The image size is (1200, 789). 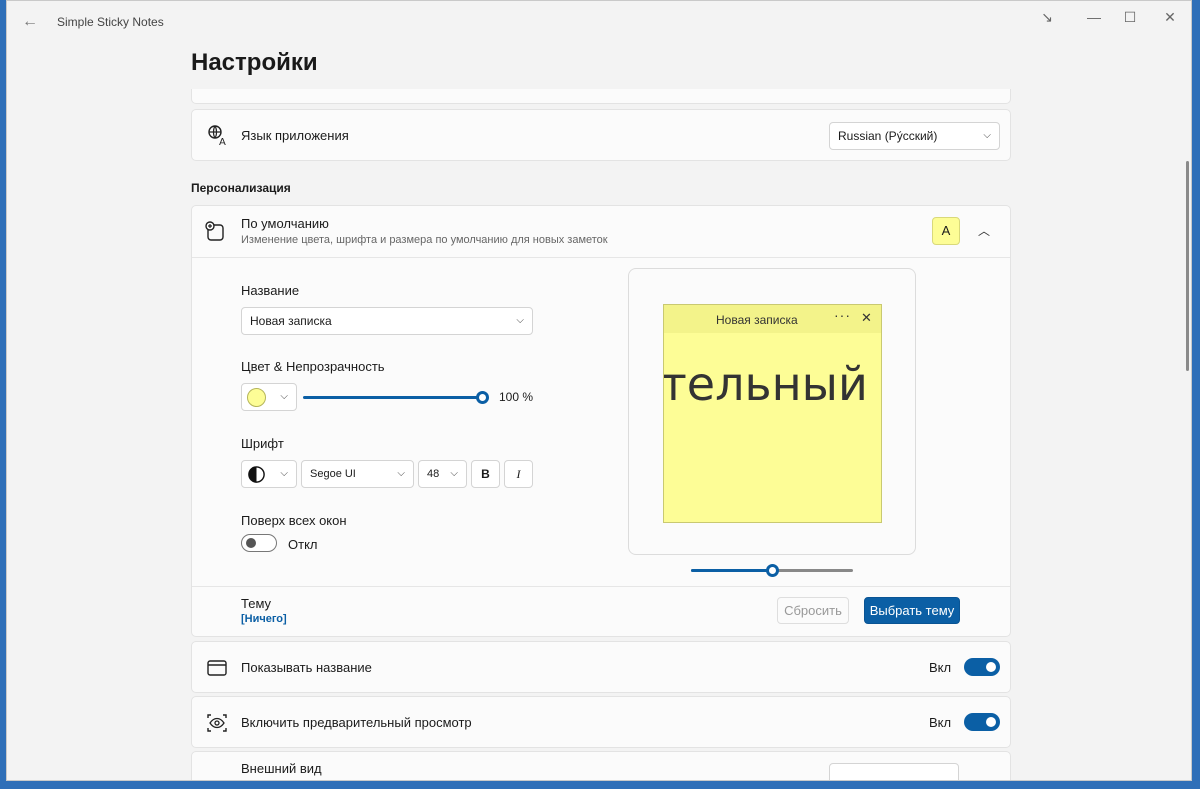 What do you see at coordinates (765, 384) in the screenshot?
I see `note-text: тельный` at bounding box center [765, 384].